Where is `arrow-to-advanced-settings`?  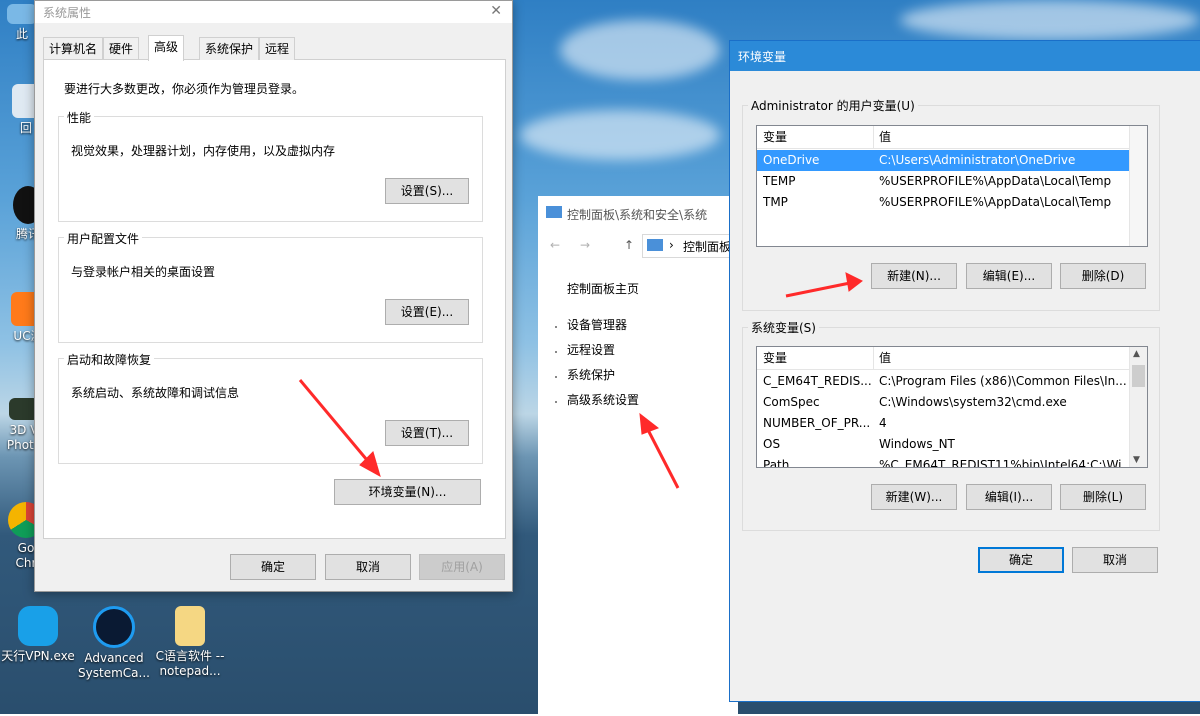
arrow-to-advanced-settings is located at coordinates (662, 457).